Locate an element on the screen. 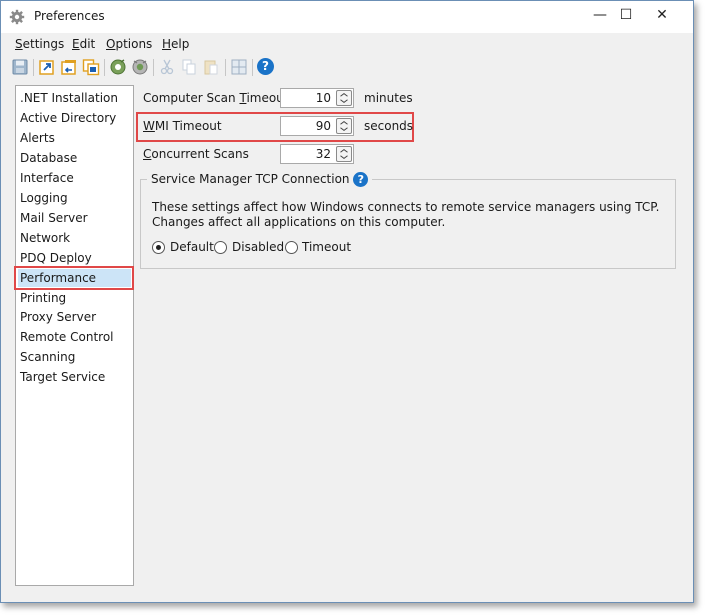 Image resolution: width=705 pixels, height=615 pixels. radio-timeout is located at coordinates (291, 247).